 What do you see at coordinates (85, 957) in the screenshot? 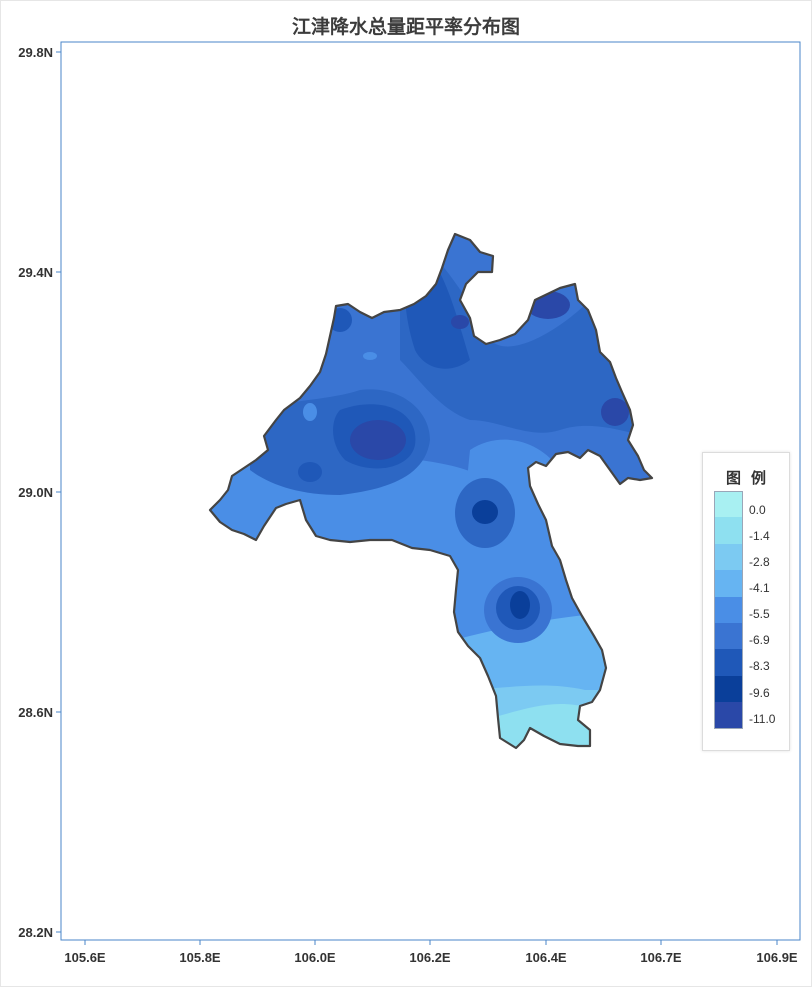
I see `x-tick-label: 105.6E` at bounding box center [85, 957].